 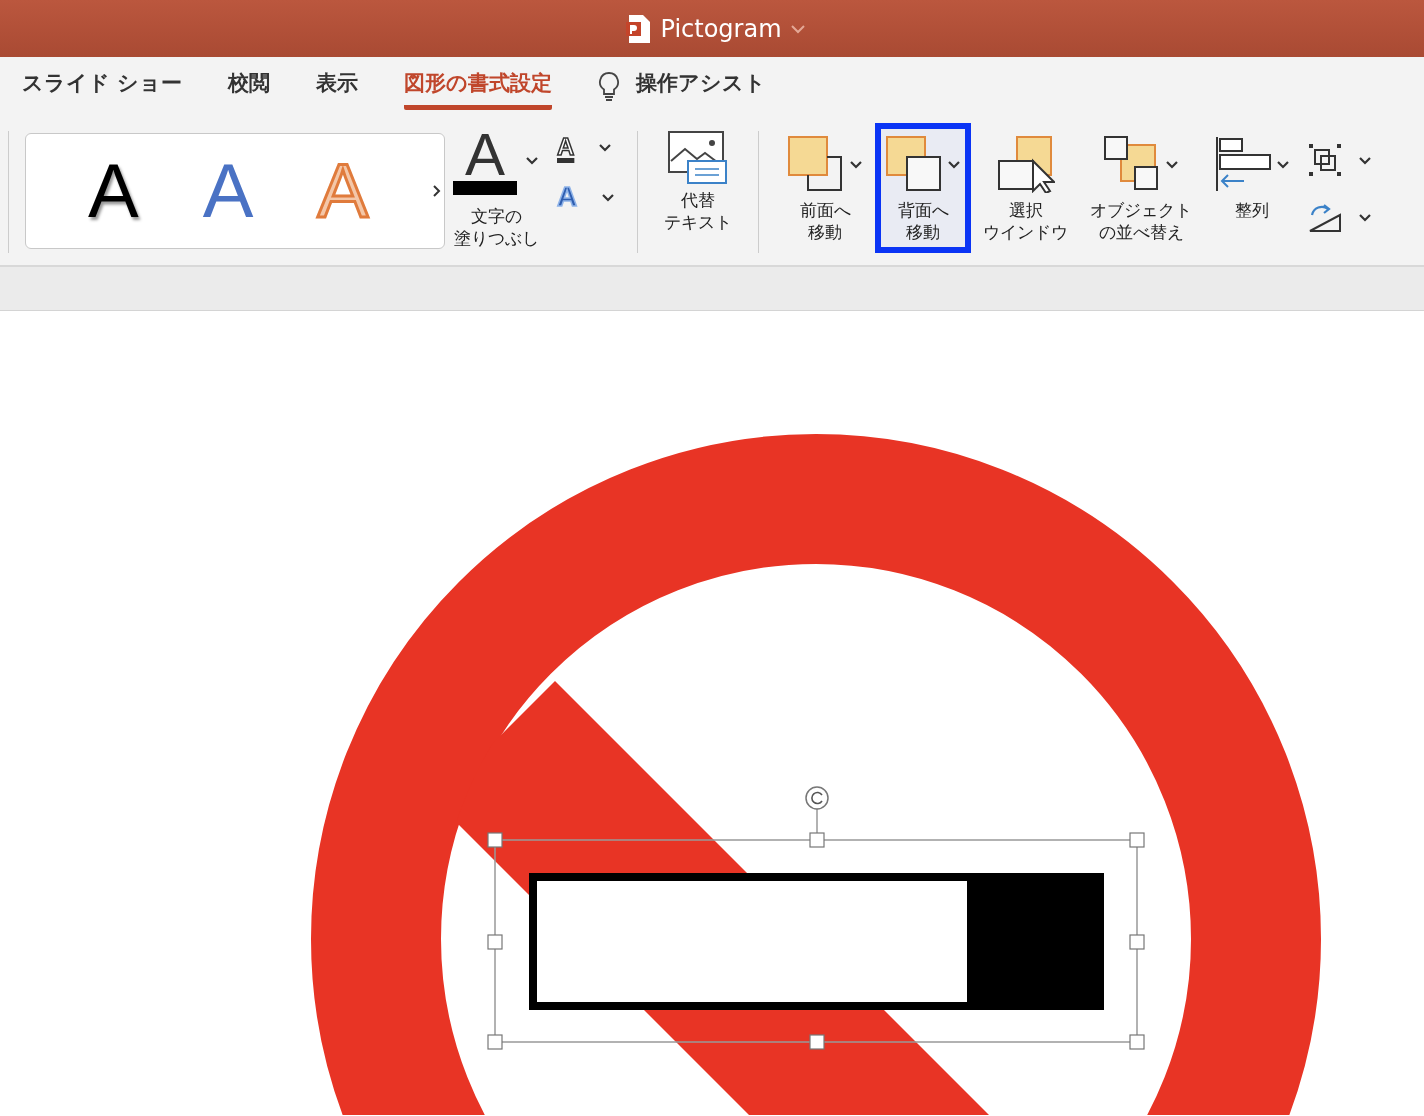 I want to click on button-label: の並べ替え, so click(x=1141, y=232).